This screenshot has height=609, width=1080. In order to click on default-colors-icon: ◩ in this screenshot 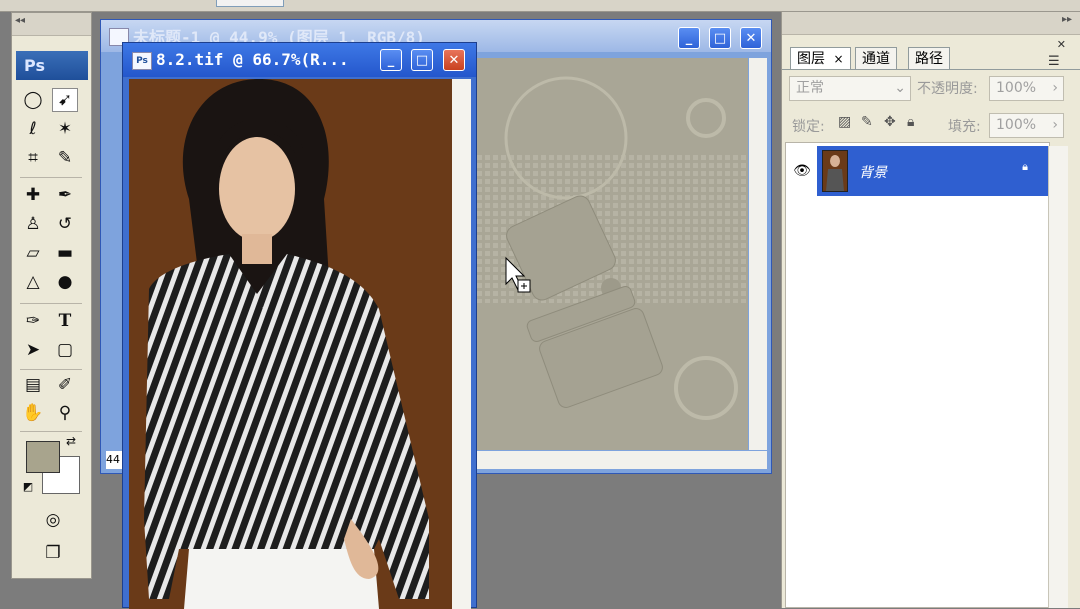, I will do `click(28, 486)`.